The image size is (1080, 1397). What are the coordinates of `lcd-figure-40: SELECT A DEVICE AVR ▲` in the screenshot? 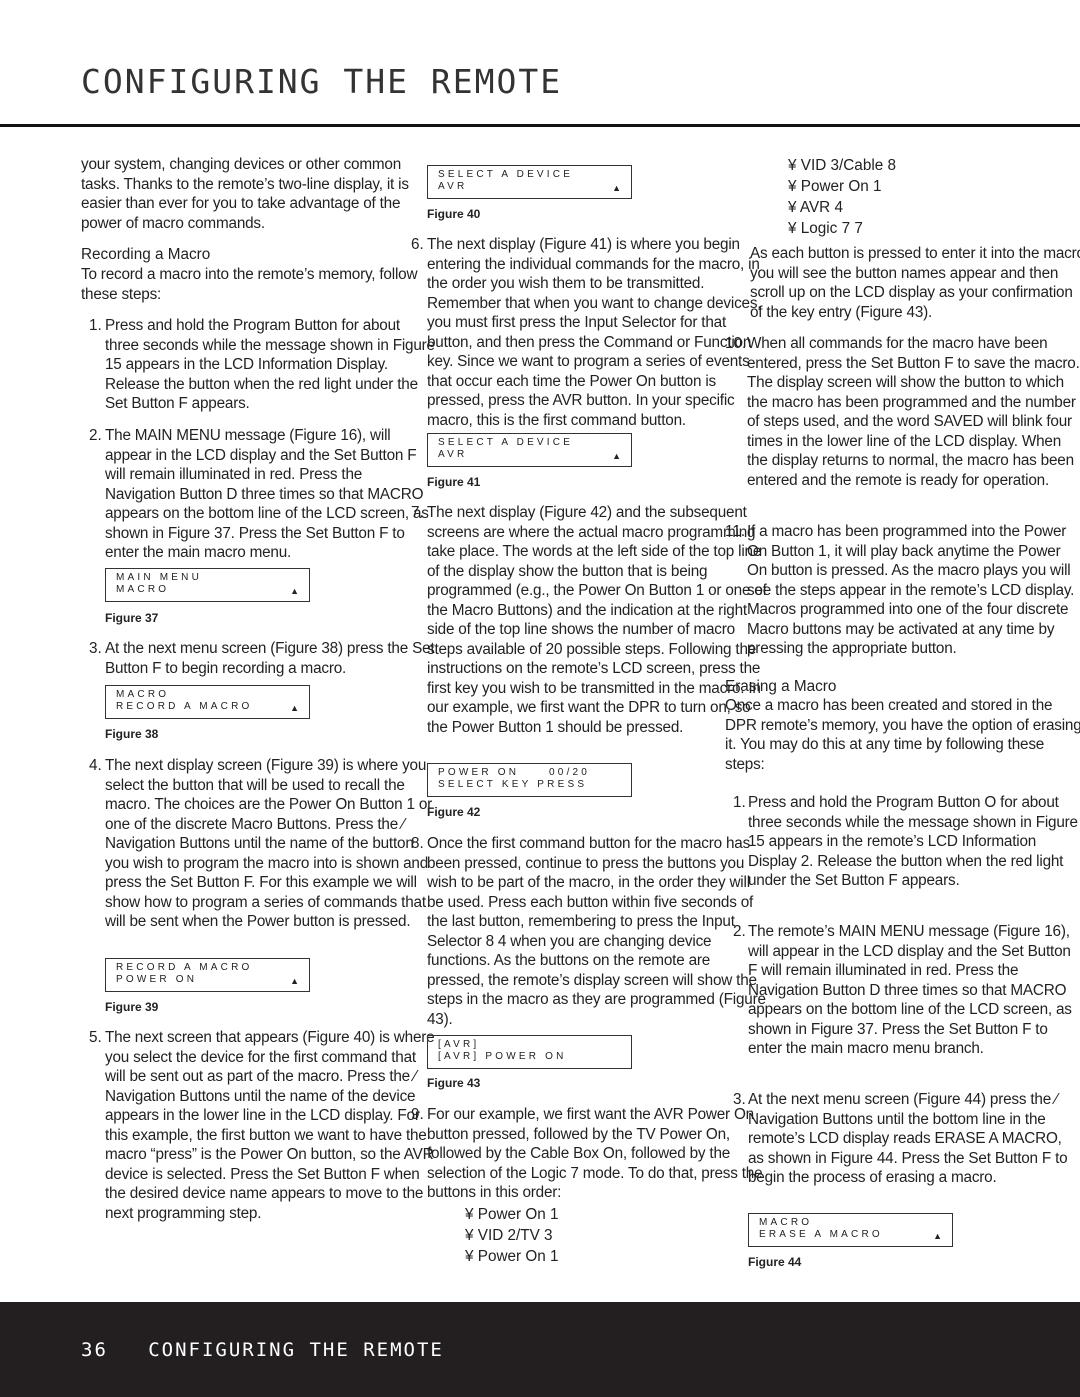 It's located at (529, 182).